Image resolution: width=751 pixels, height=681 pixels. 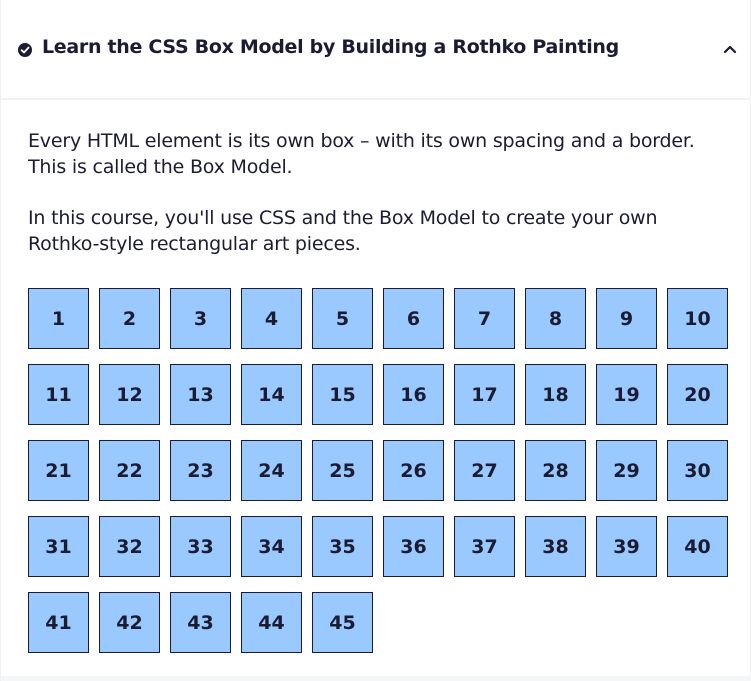 I want to click on step-button: 16, so click(x=413, y=394).